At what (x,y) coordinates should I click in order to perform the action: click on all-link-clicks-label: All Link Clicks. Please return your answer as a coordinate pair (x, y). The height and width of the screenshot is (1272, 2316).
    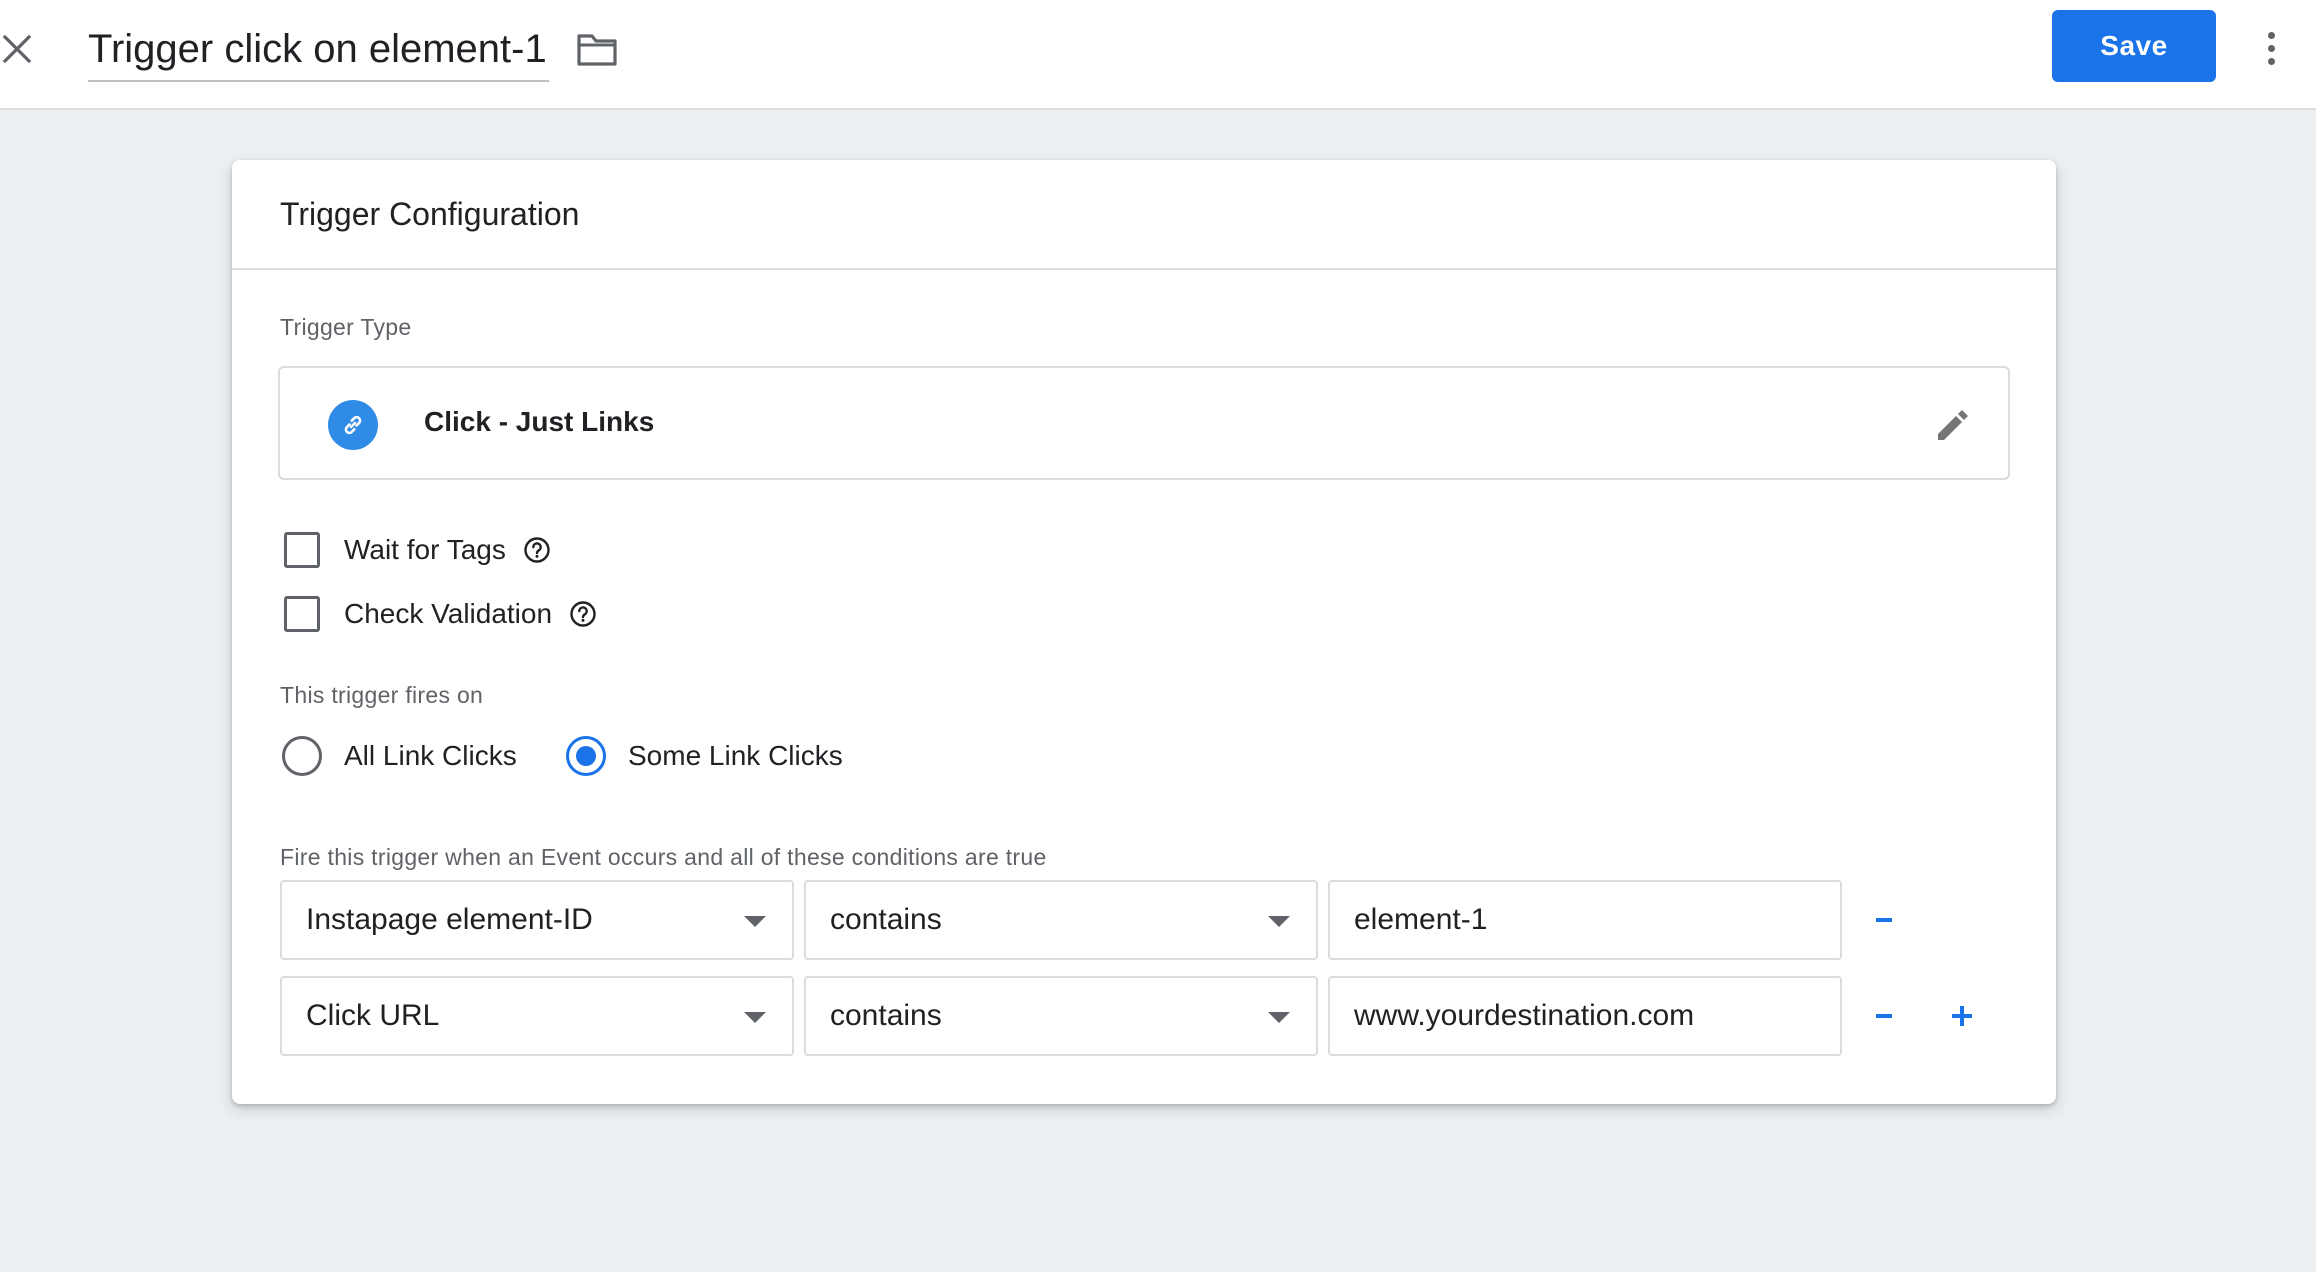
    Looking at the image, I should click on (430, 755).